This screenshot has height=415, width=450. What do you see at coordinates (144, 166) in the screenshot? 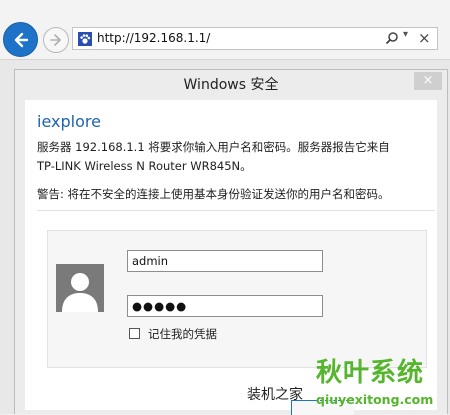
I see `server-message-line2: TP-LINK Wireless N Router WR845N。` at bounding box center [144, 166].